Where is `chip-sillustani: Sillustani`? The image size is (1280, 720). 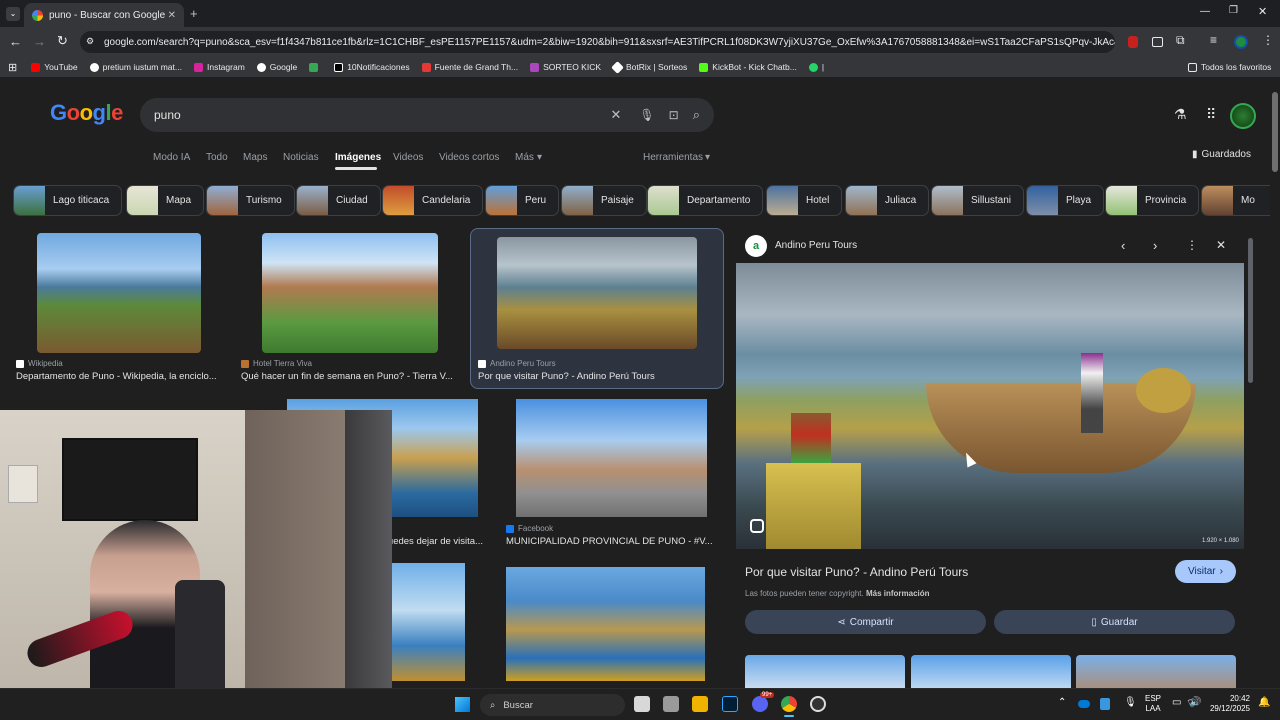 chip-sillustani: Sillustani is located at coordinates (978, 200).